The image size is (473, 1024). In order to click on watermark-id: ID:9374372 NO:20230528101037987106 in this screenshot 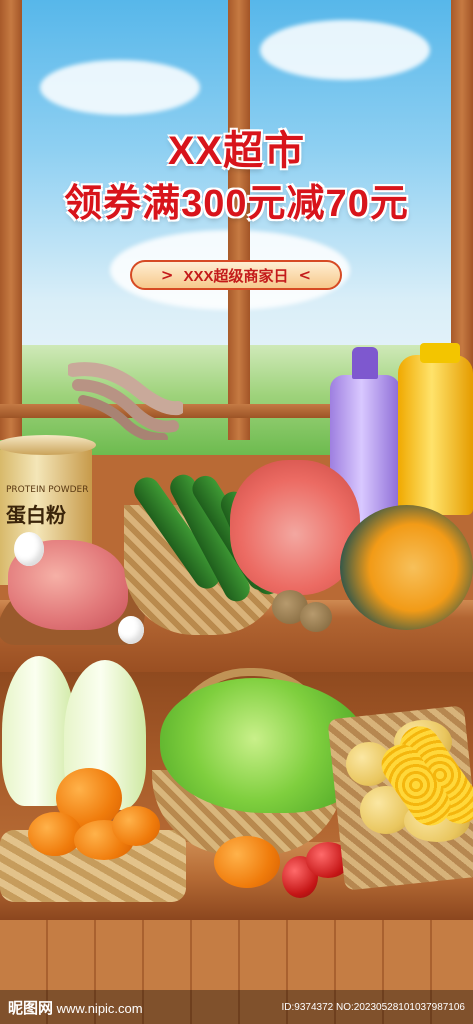, I will do `click(373, 1007)`.